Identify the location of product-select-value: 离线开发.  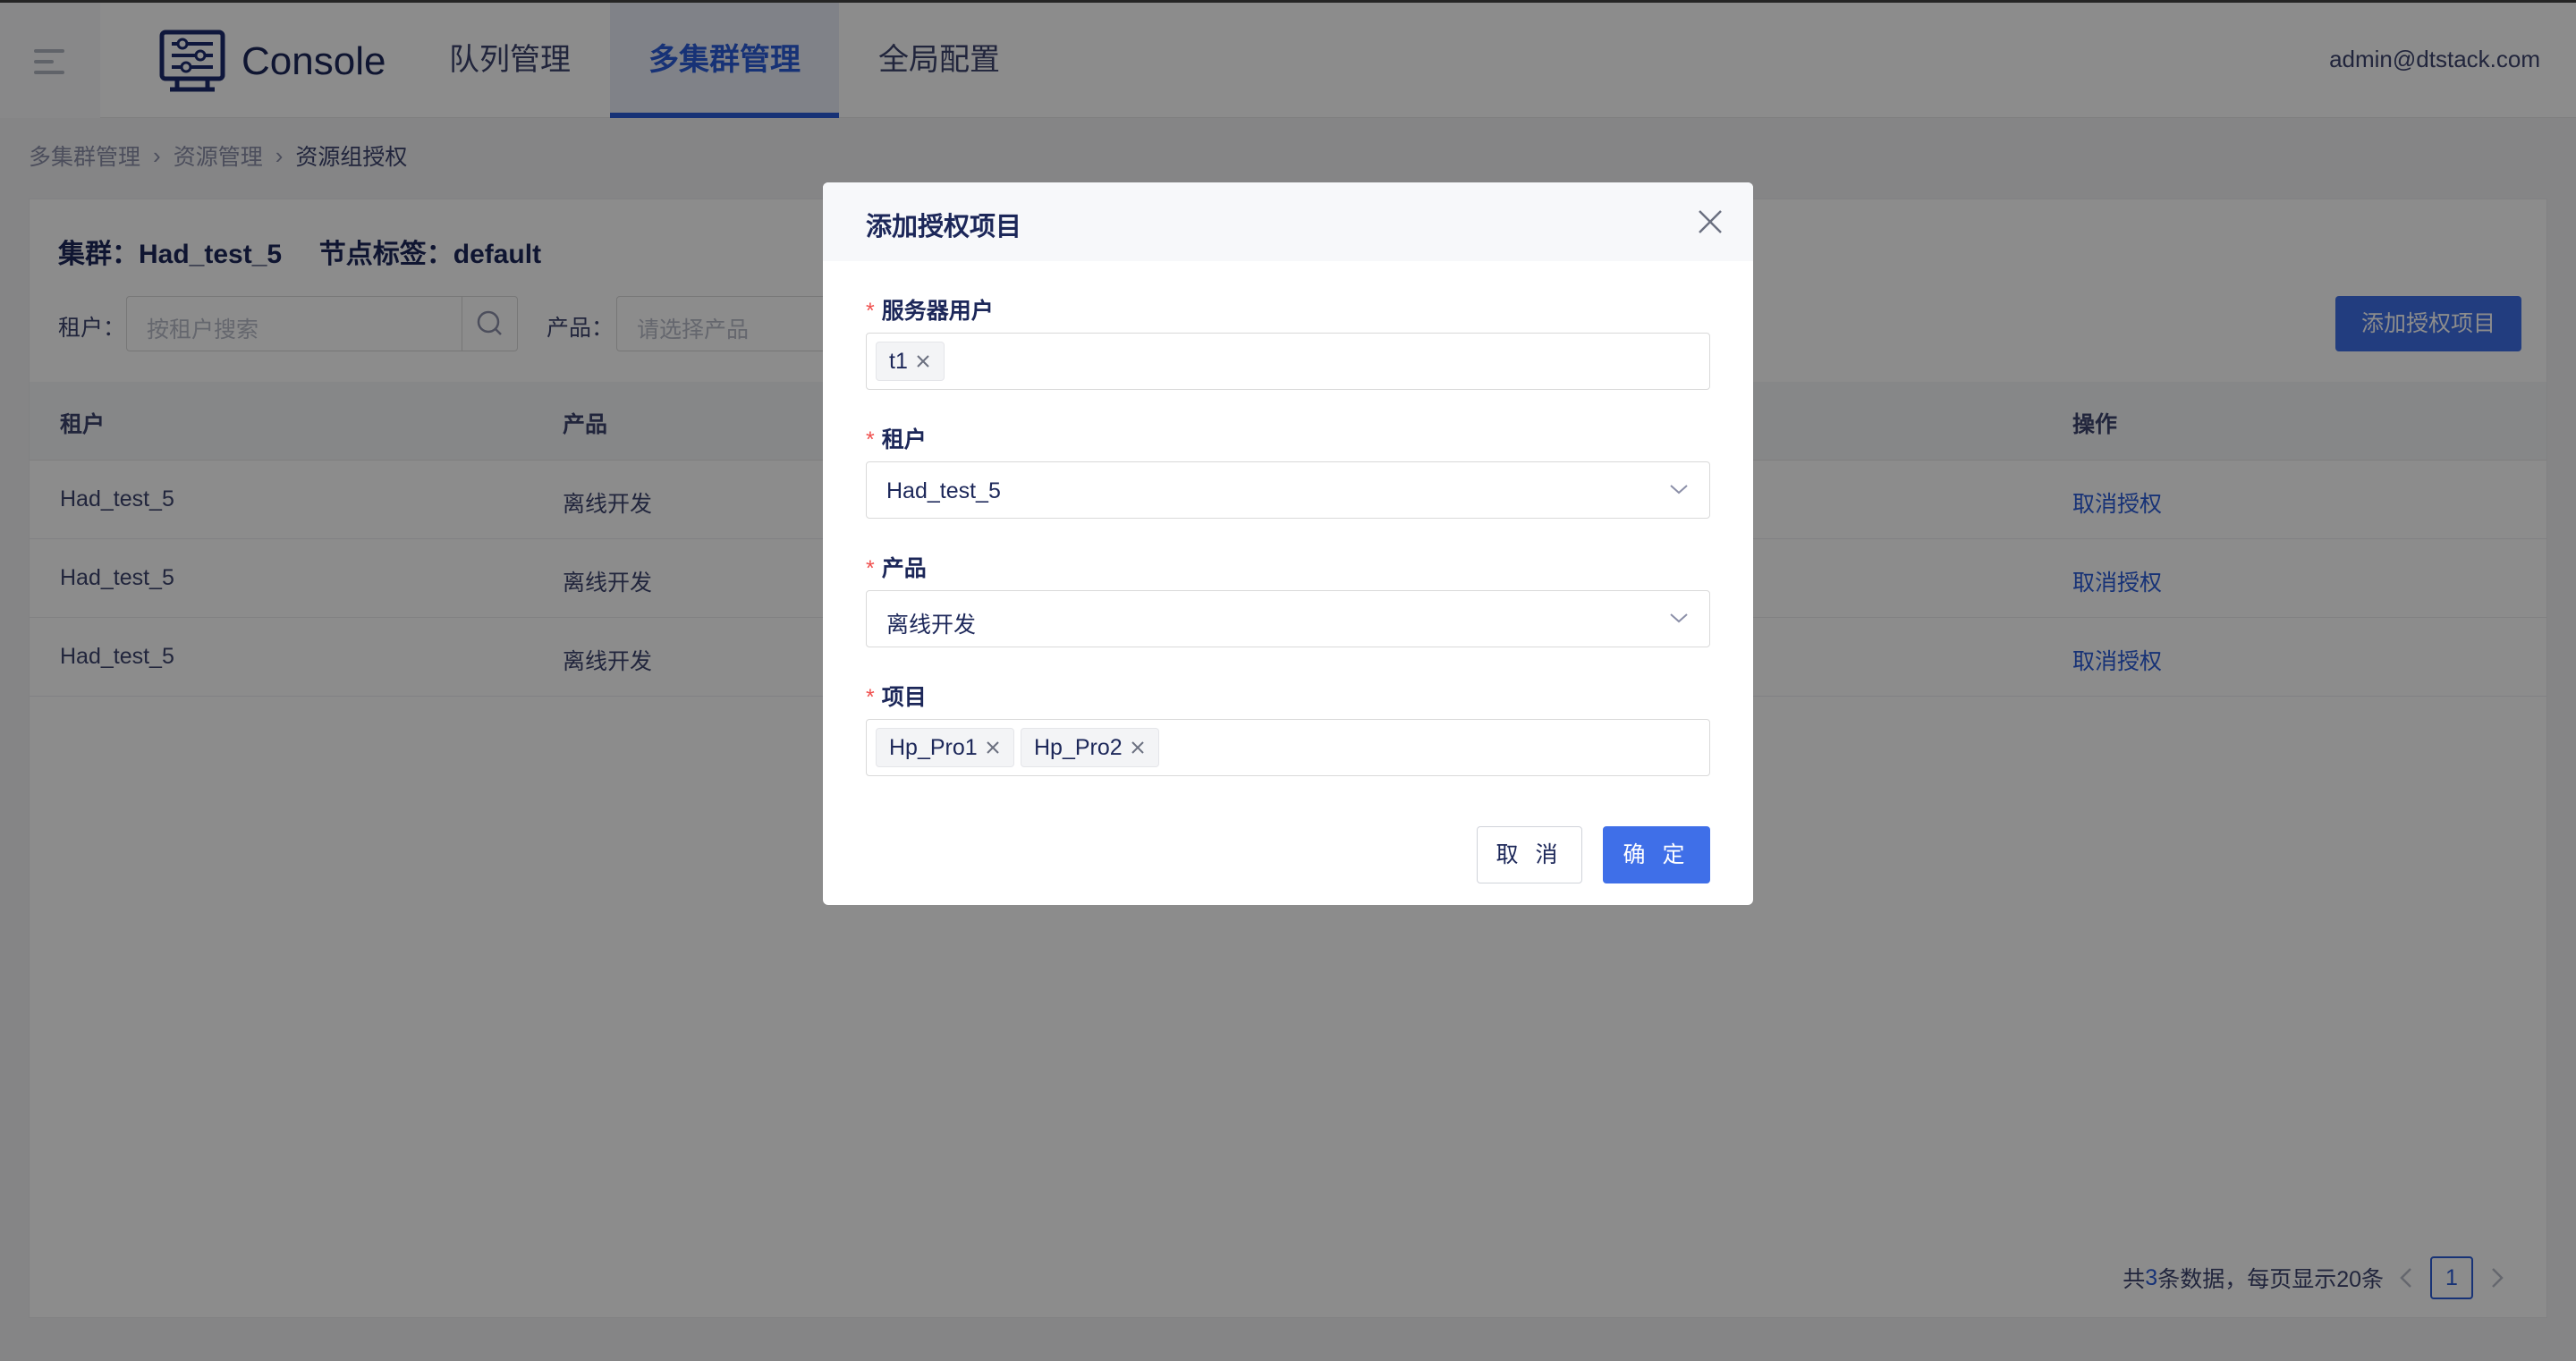
(931, 626).